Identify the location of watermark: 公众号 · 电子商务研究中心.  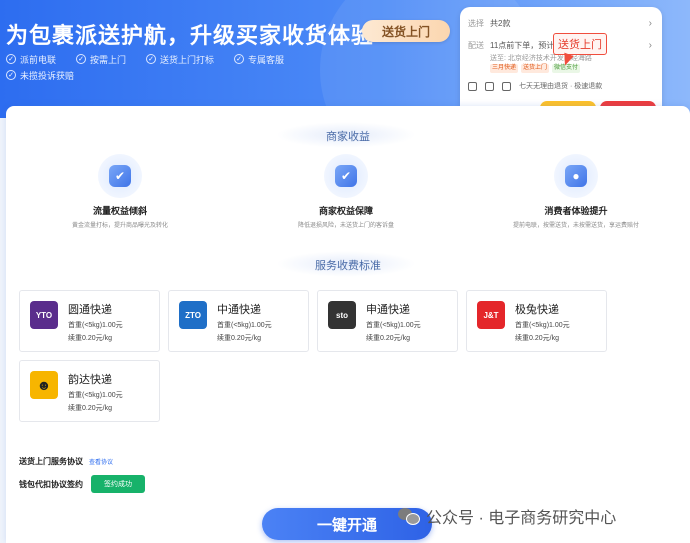
(507, 516).